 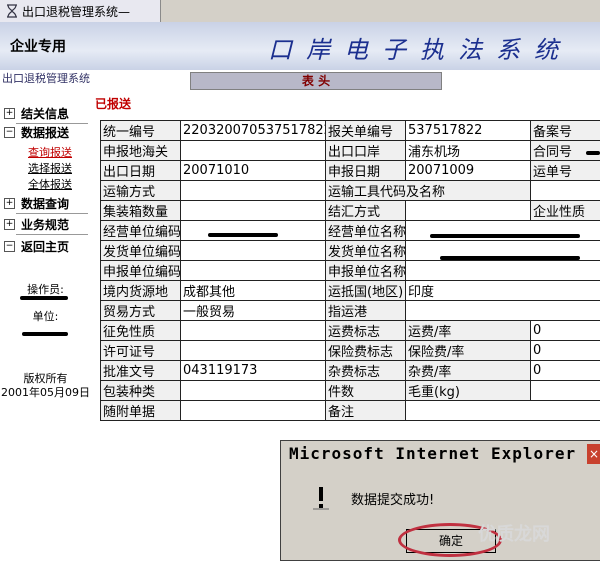 I want to click on close-icon: ×, so click(x=593, y=454).